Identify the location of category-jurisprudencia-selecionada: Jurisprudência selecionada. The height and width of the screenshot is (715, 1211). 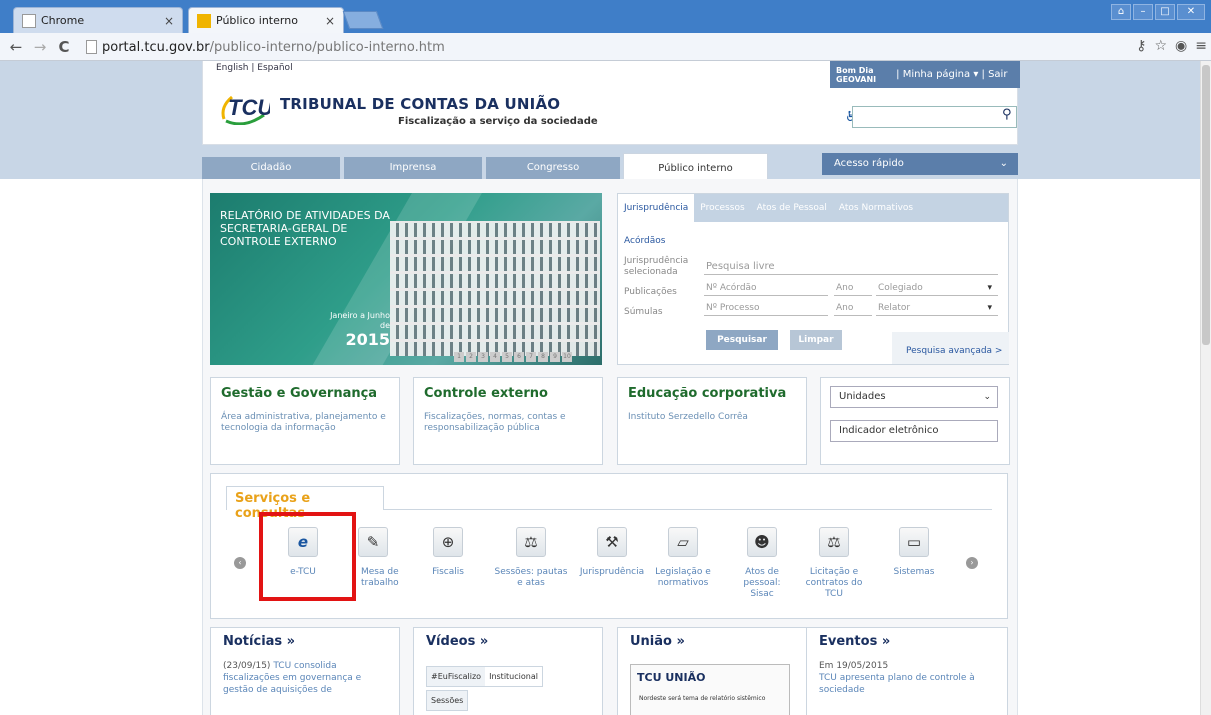
(659, 267).